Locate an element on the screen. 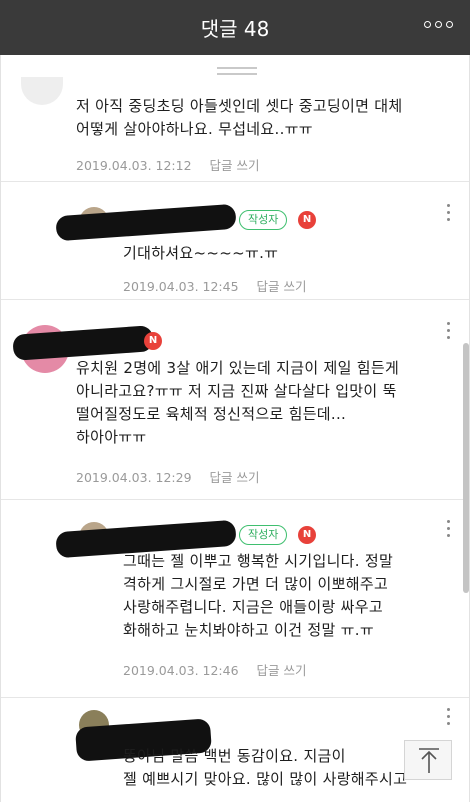 The width and height of the screenshot is (470, 802). scroll-to-top-button is located at coordinates (428, 760).